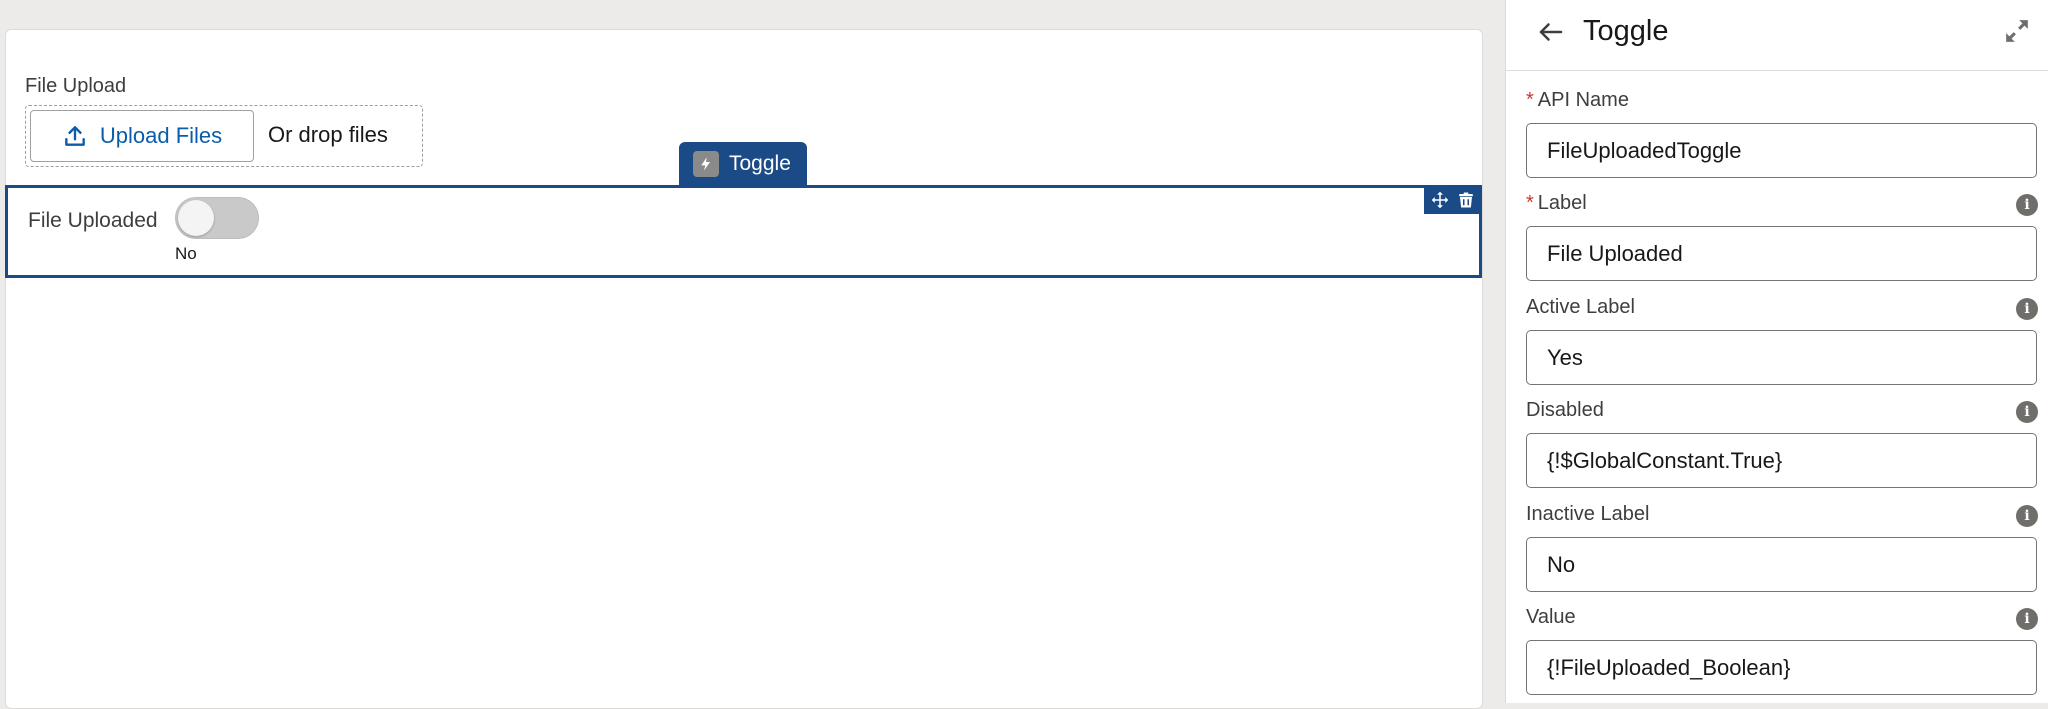 Image resolution: width=2048 pixels, height=709 pixels. Describe the element at coordinates (1551, 617) in the screenshot. I see `field-label: Value` at that location.